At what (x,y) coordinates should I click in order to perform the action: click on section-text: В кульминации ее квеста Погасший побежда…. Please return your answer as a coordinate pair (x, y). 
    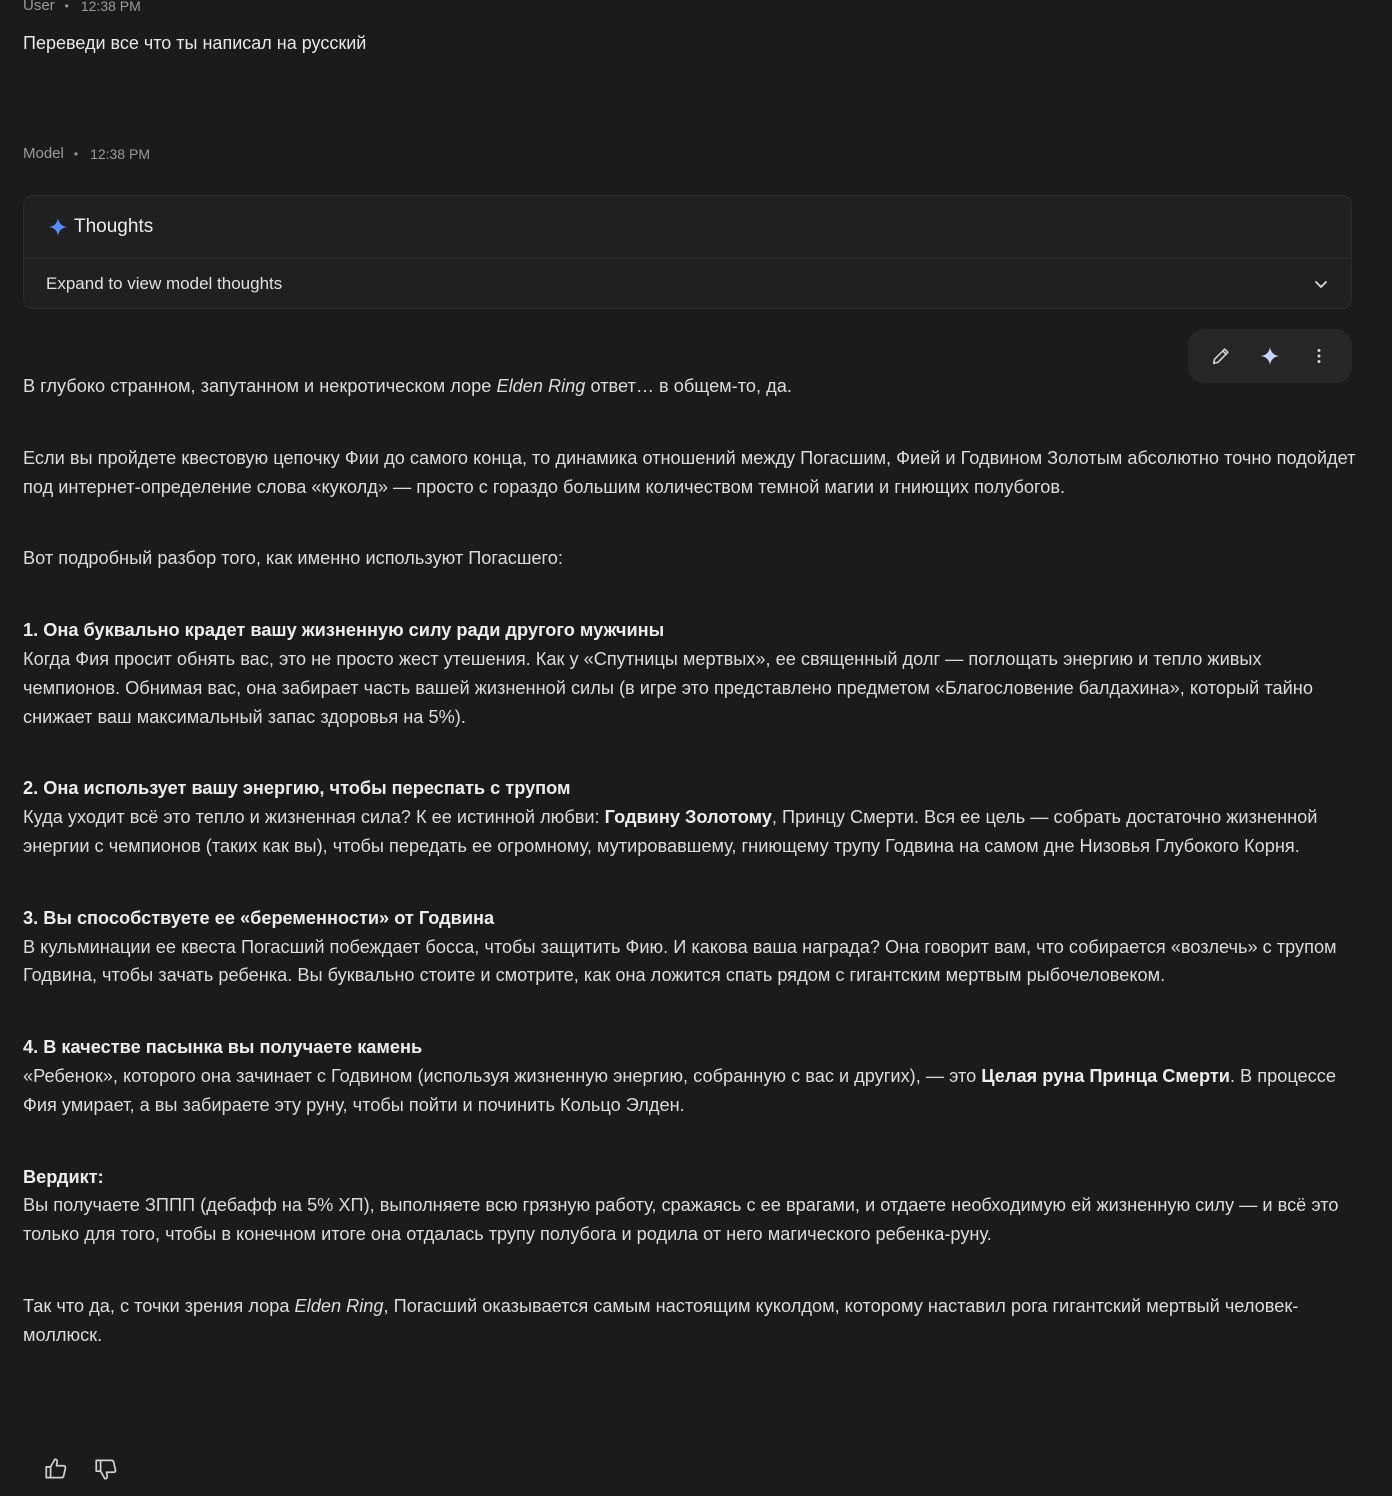
    Looking at the image, I should click on (680, 961).